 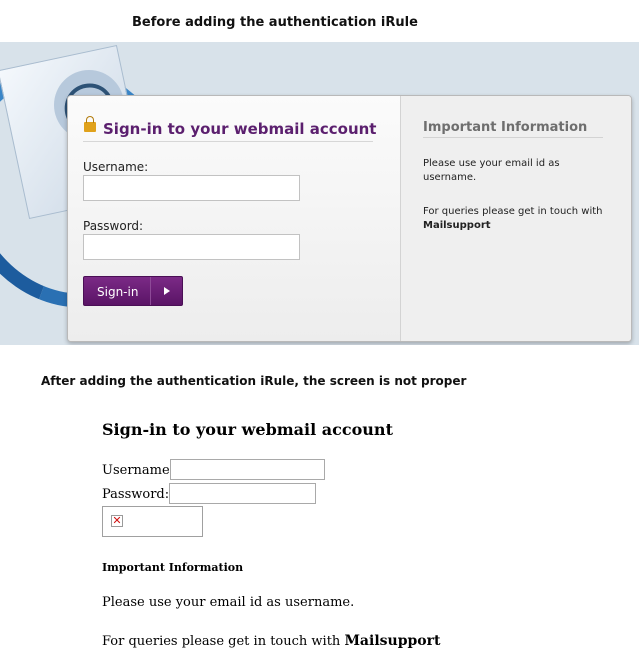 What do you see at coordinates (505, 127) in the screenshot?
I see `info-title: Important Information` at bounding box center [505, 127].